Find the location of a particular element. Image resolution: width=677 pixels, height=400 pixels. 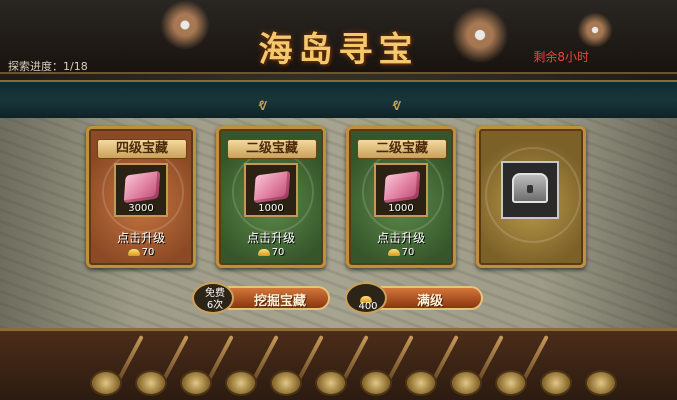

treasure-card-1: 四级宝藏 3000 点击升级 70 is located at coordinates (141, 197).